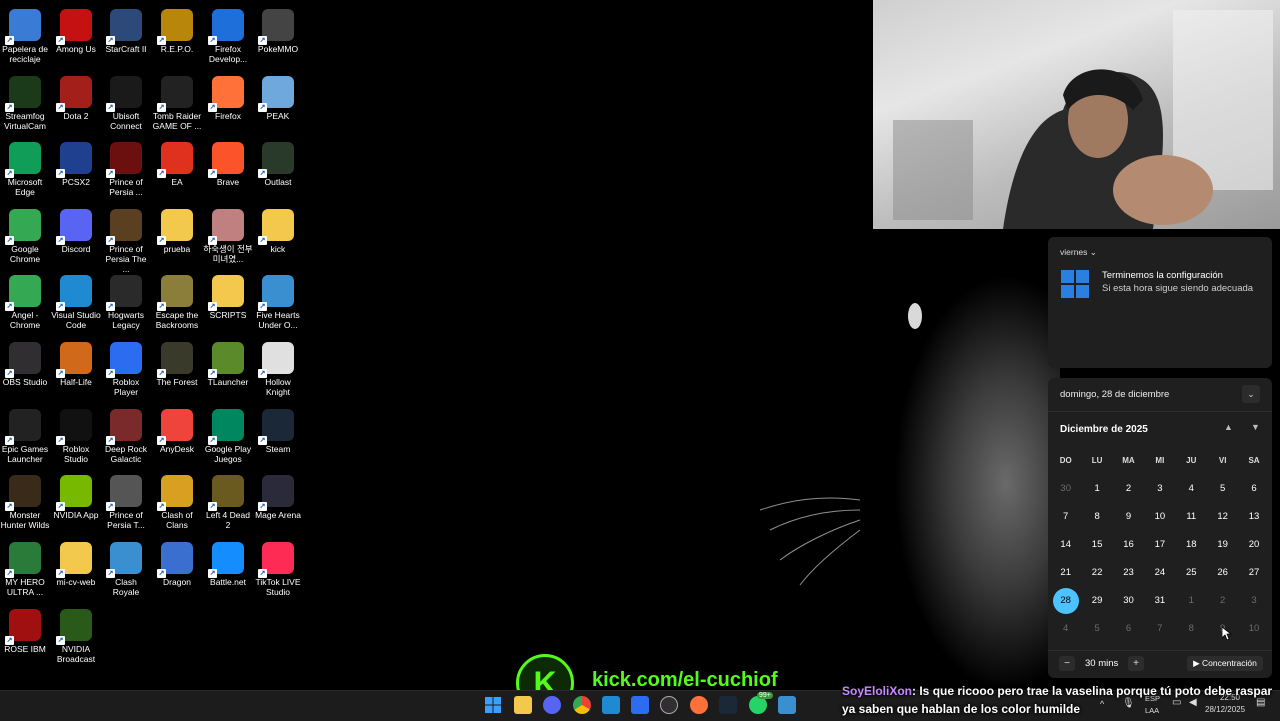 The height and width of the screenshot is (721, 1280). Describe the element at coordinates (1104, 429) in the screenshot. I see `calendar-month-title: Diciembre de 2025` at that location.